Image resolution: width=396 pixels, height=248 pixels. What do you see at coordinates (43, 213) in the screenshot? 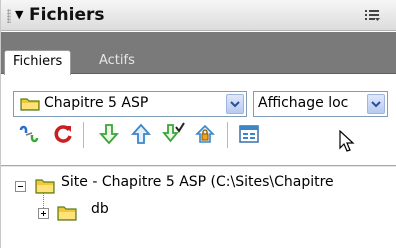
I see `expand-toggle-icon` at bounding box center [43, 213].